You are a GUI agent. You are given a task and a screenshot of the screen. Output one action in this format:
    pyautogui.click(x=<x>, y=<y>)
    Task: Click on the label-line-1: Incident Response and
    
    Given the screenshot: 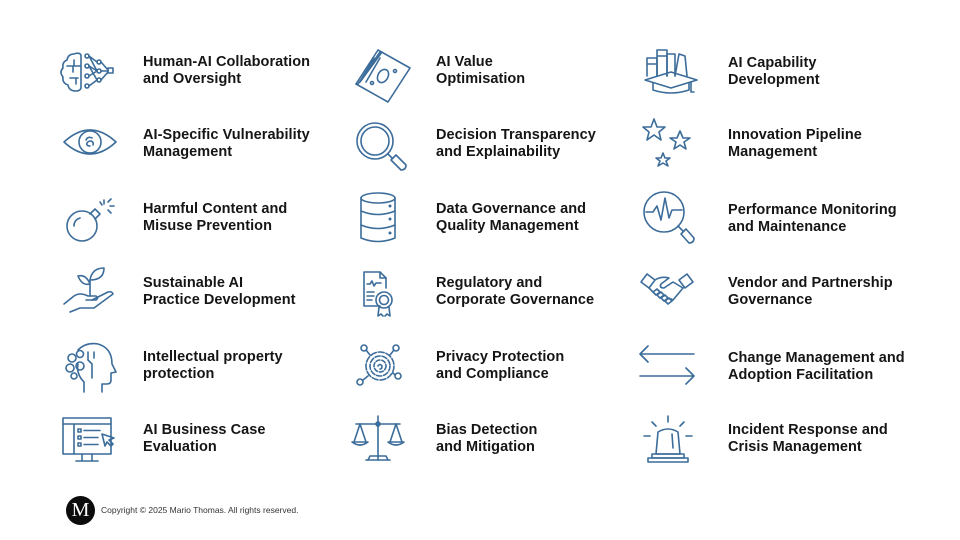 What is the action you would take?
    pyautogui.click(x=808, y=430)
    